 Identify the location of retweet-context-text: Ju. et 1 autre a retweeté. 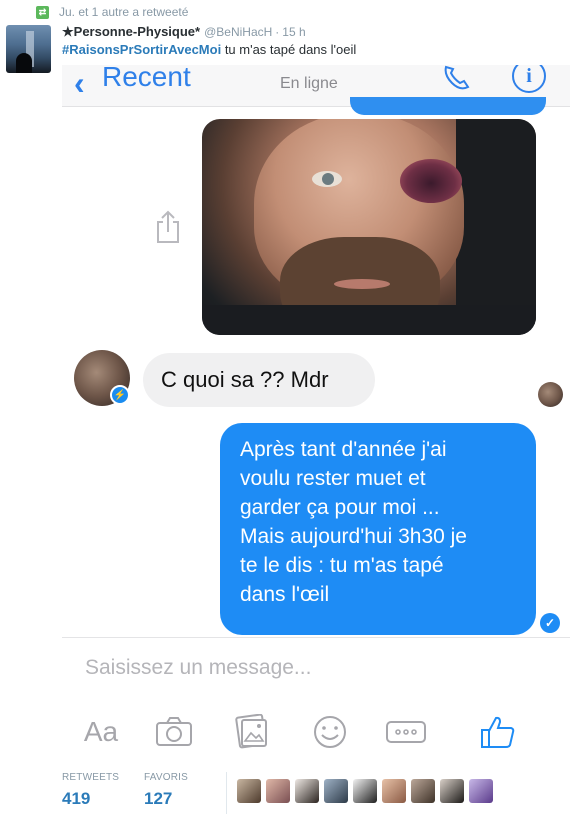
(123, 12).